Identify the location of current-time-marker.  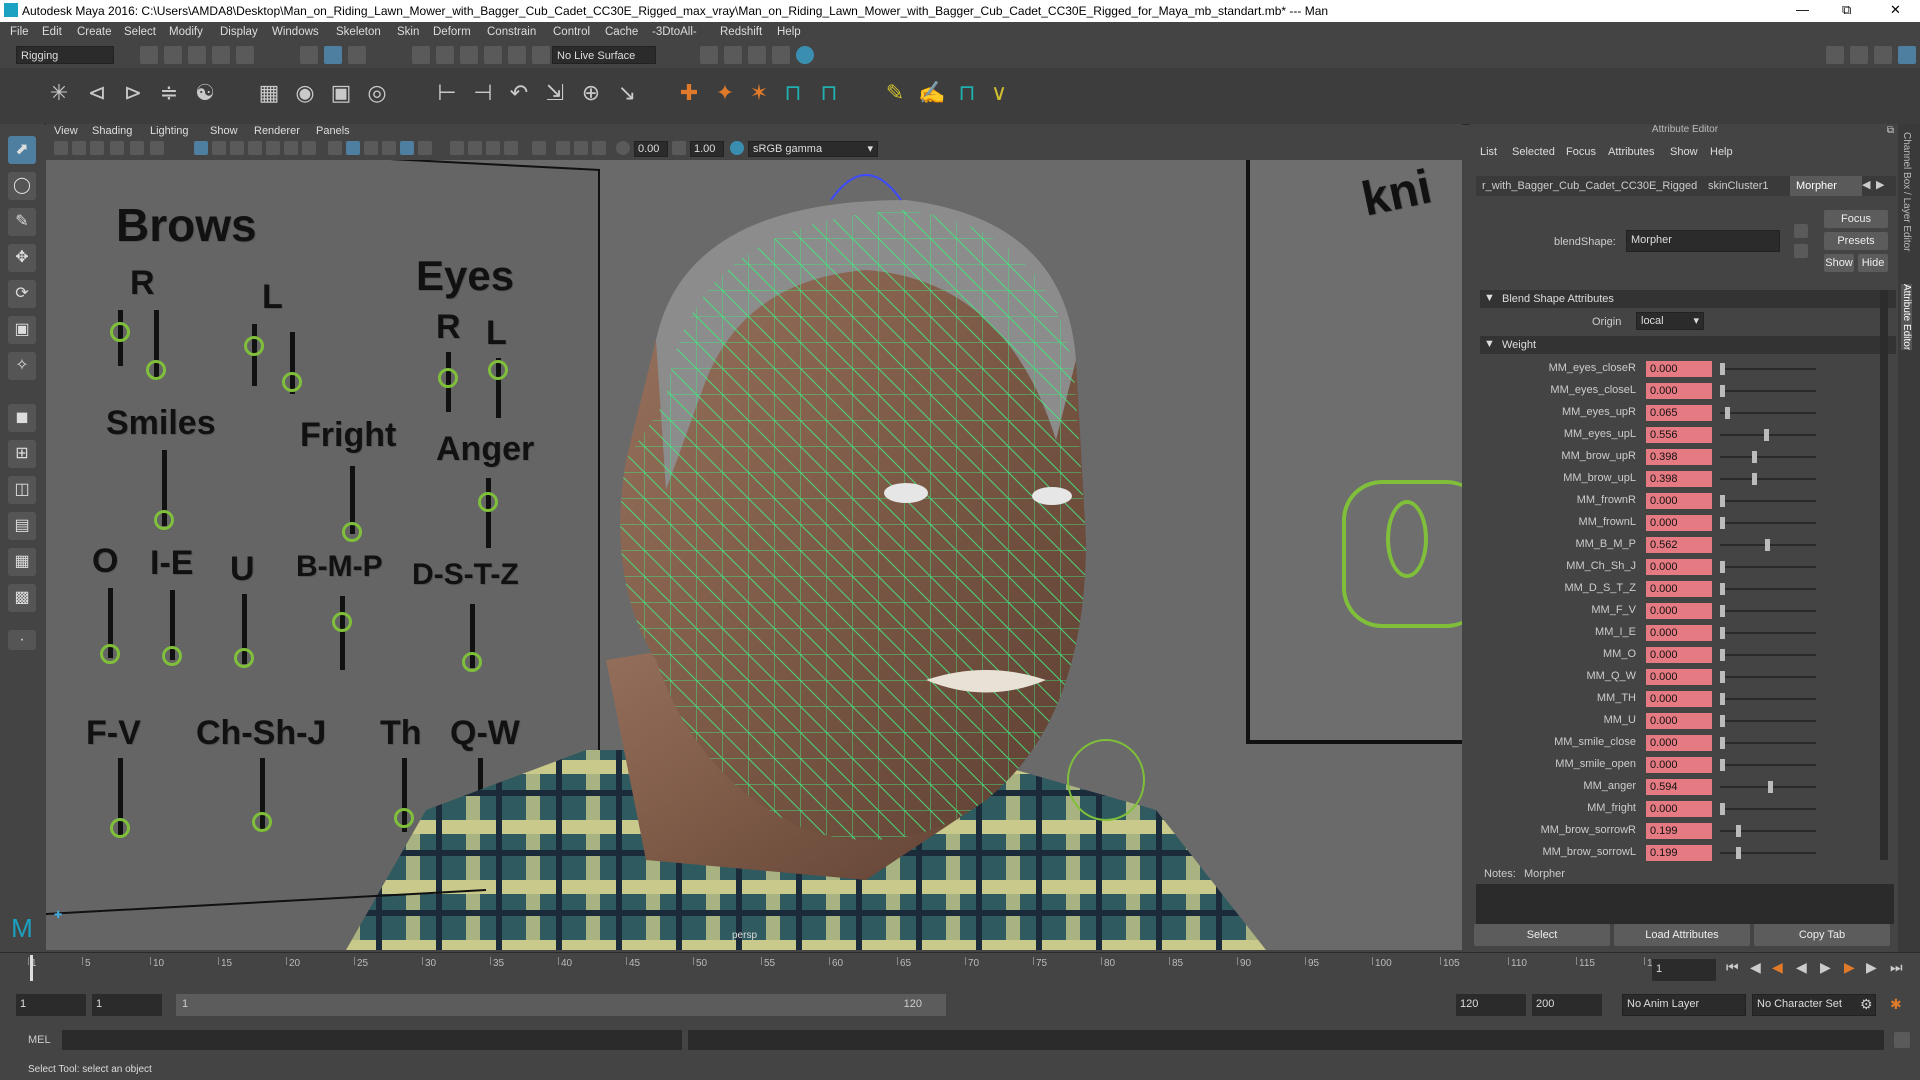
(31, 968).